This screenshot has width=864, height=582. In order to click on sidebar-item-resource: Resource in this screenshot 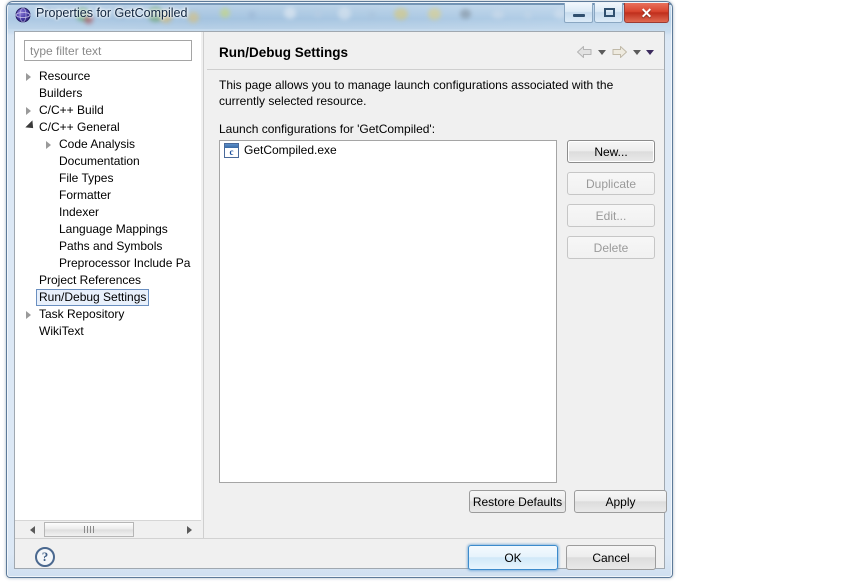, I will do `click(107, 76)`.